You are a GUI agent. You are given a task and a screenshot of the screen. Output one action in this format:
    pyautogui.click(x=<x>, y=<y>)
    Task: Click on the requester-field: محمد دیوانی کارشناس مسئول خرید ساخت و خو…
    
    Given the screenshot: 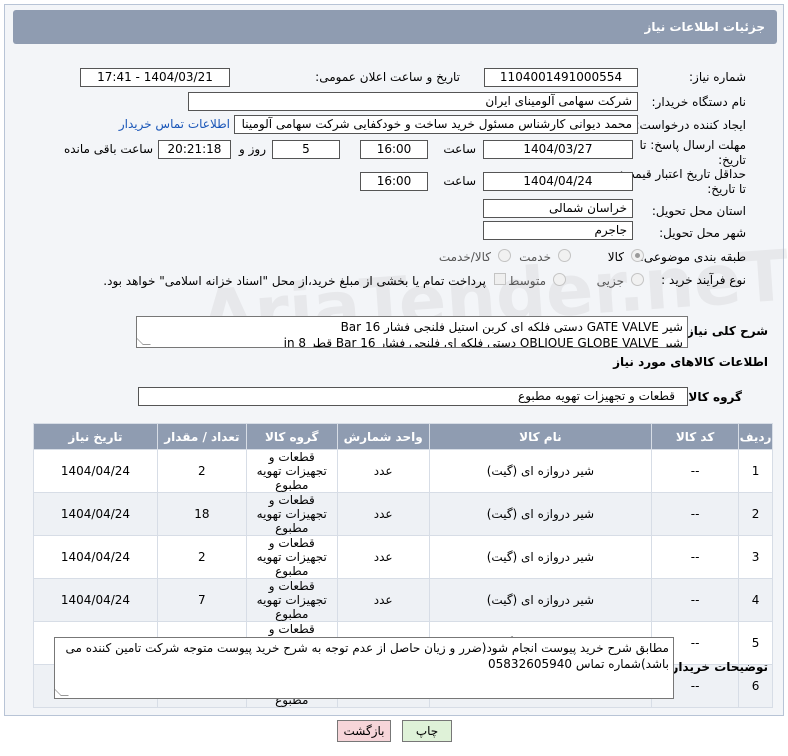 What is the action you would take?
    pyautogui.click(x=436, y=124)
    